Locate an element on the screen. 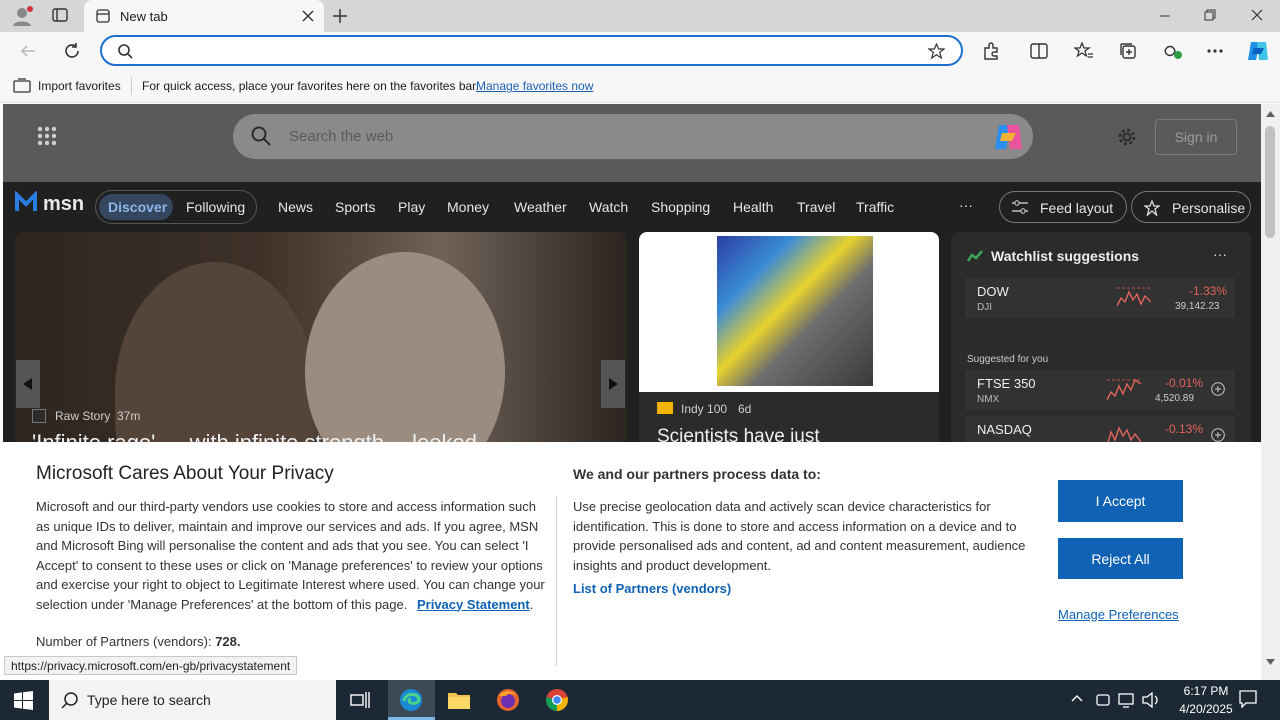 The image size is (1280, 720). tray-meet-icon is located at coordinates (1103, 699).